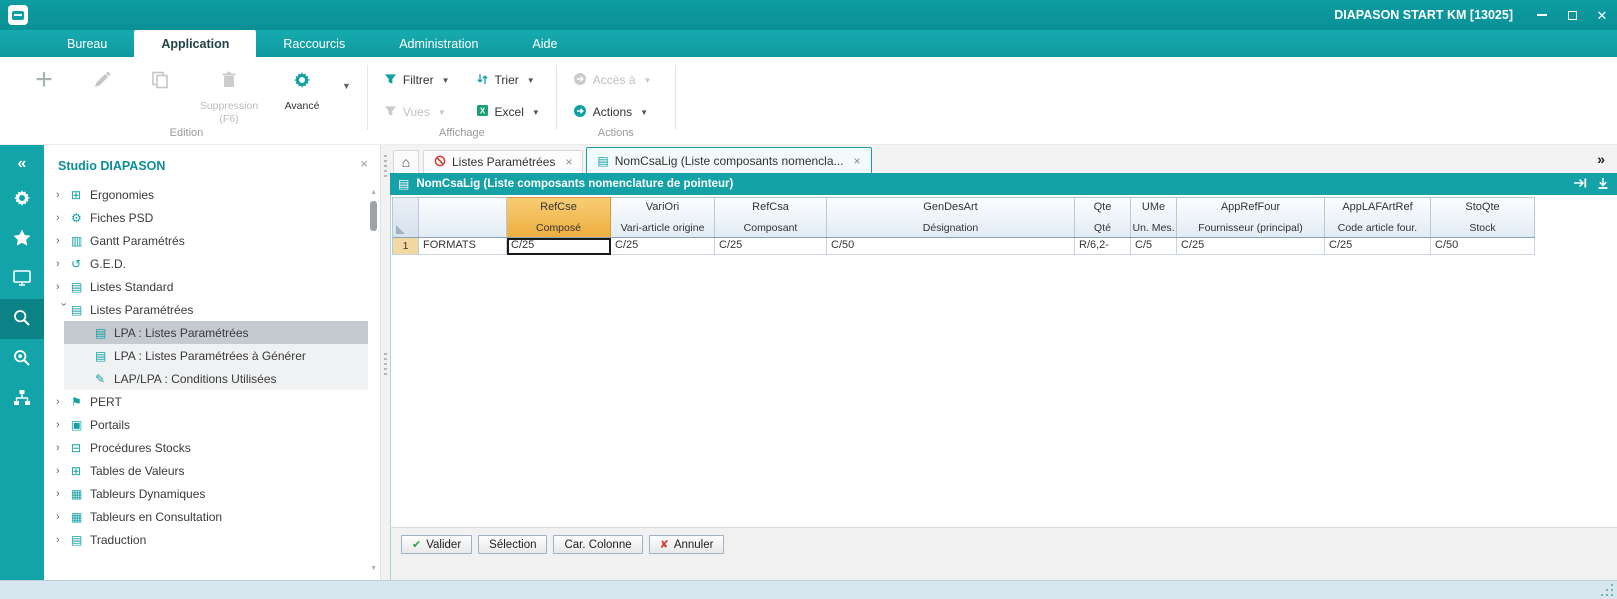 Image resolution: width=1617 pixels, height=599 pixels. Describe the element at coordinates (1483, 217) in the screenshot. I see `column-header-stoqte: StoQte Stock` at that location.